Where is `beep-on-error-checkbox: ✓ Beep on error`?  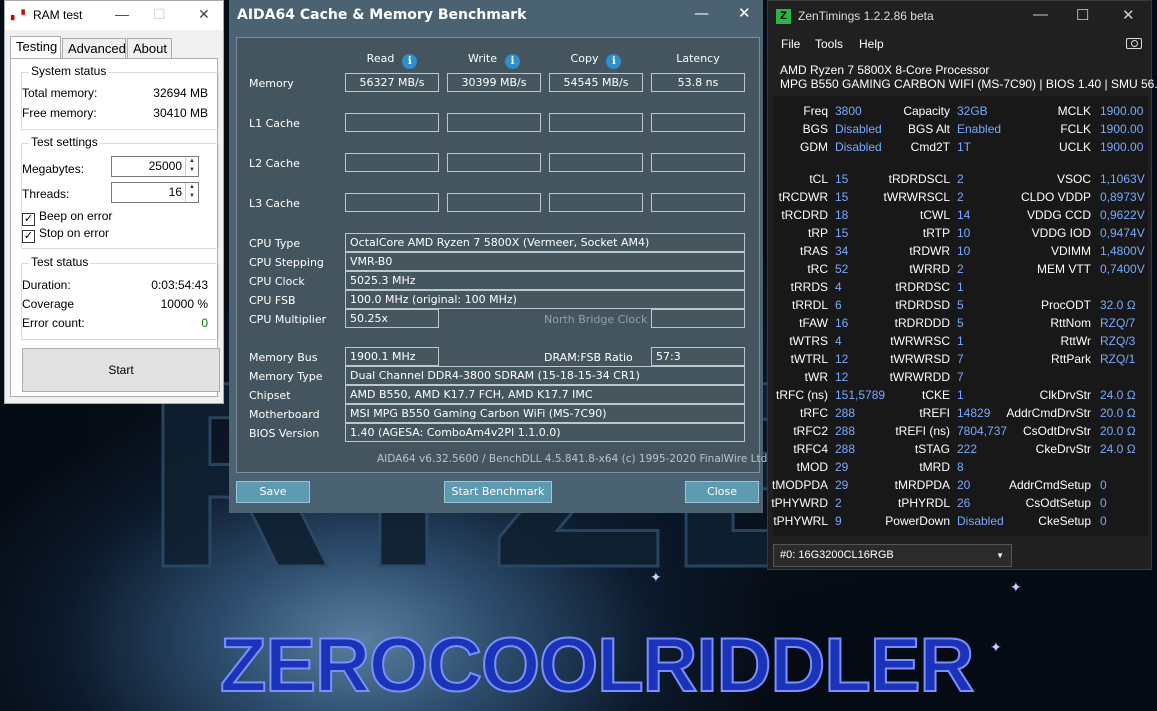 beep-on-error-checkbox: ✓ Beep on error is located at coordinates (67, 217).